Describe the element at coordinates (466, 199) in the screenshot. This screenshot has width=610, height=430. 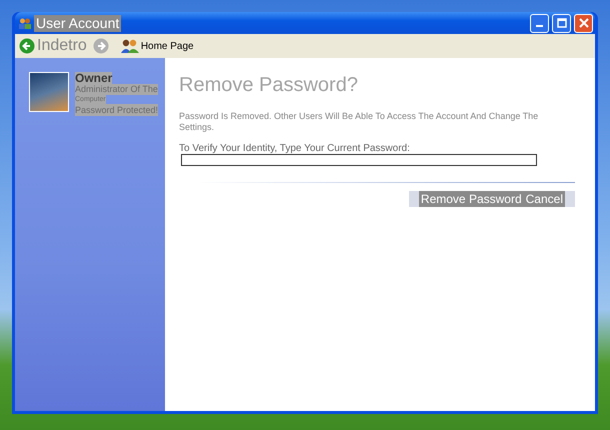
I see `action-button: Remove Password` at that location.